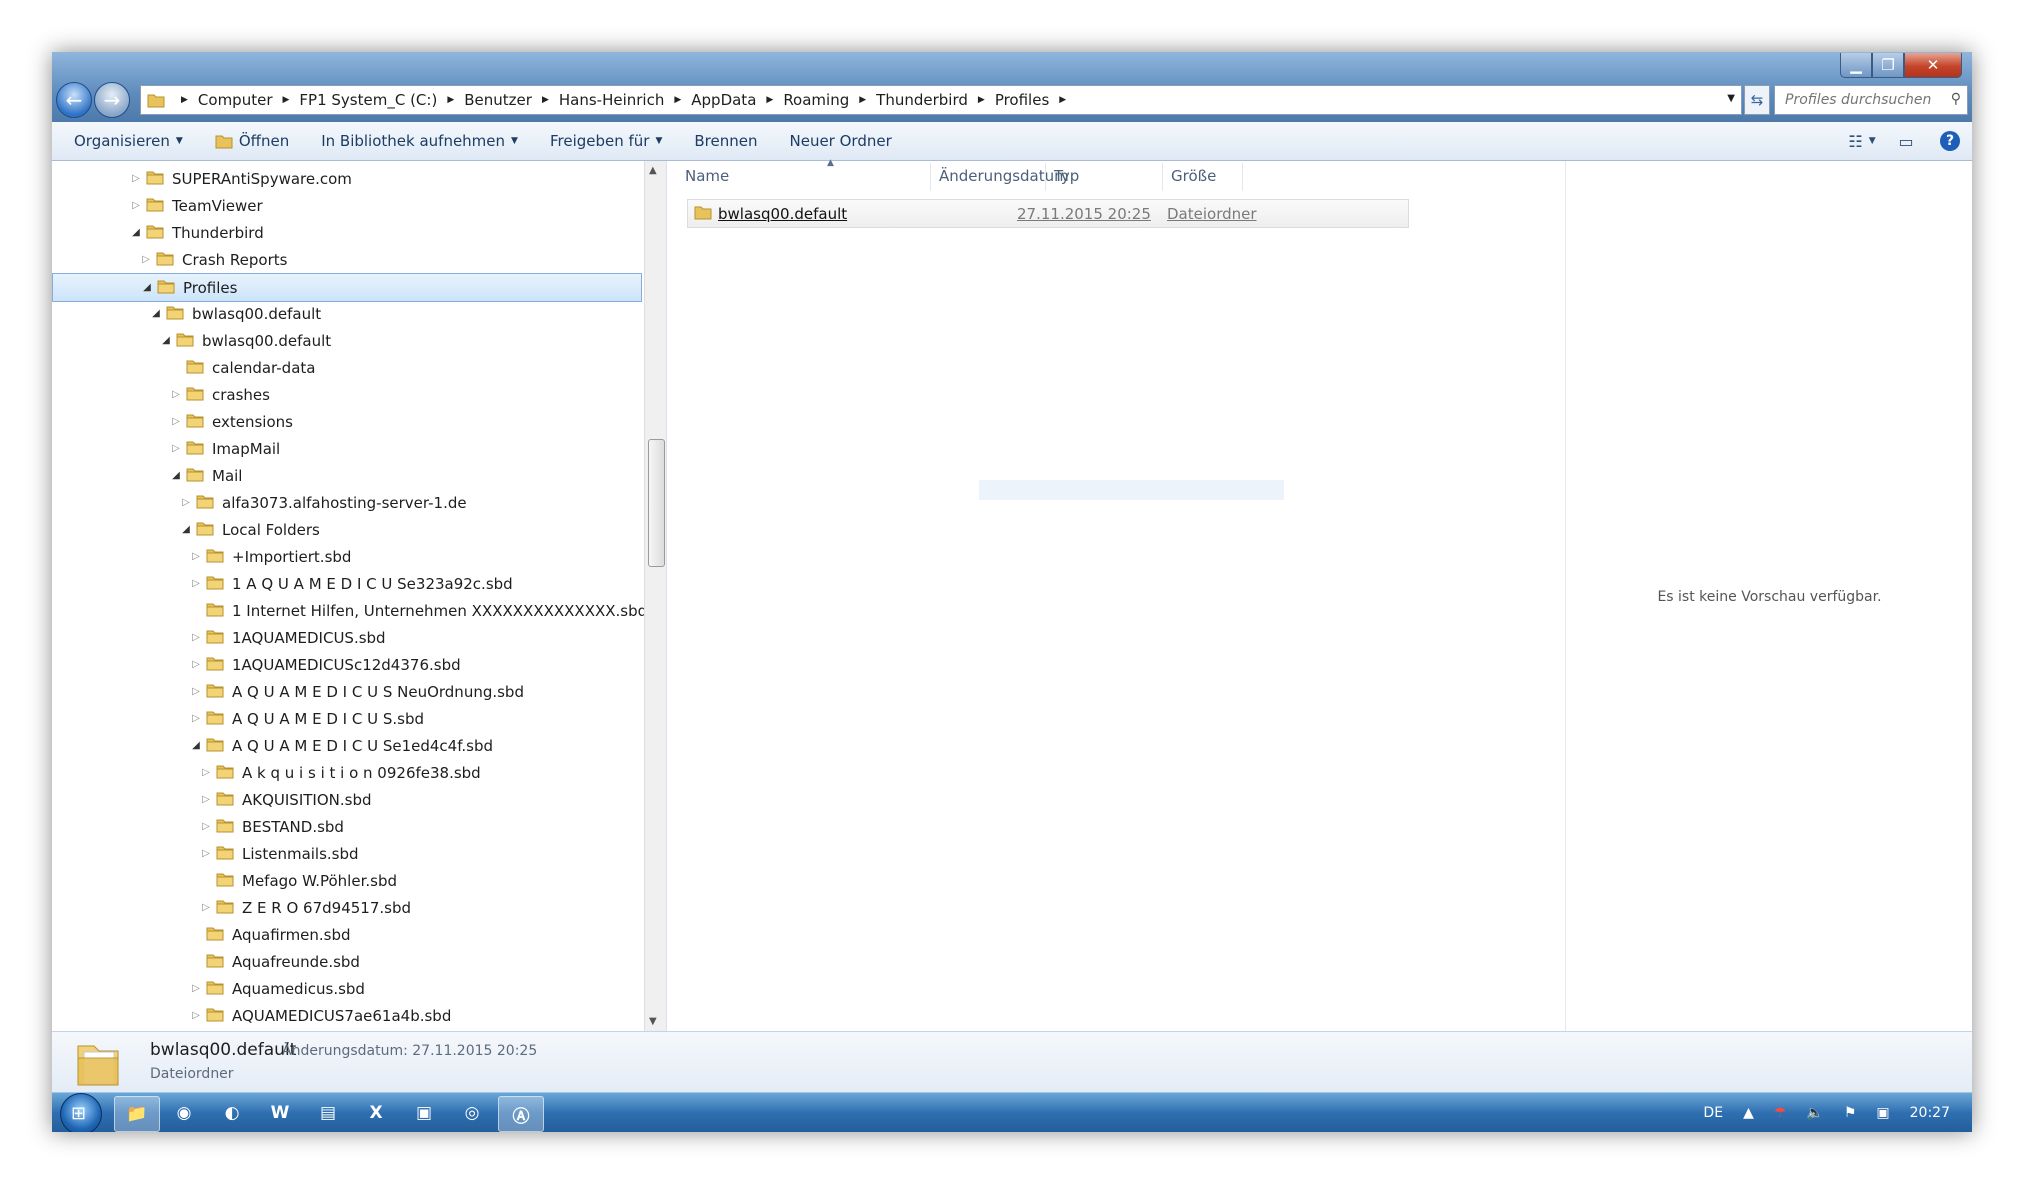 The image size is (2024, 1184). Describe the element at coordinates (1004, 176) in the screenshot. I see `column-header-date: Änderungsdatum` at that location.